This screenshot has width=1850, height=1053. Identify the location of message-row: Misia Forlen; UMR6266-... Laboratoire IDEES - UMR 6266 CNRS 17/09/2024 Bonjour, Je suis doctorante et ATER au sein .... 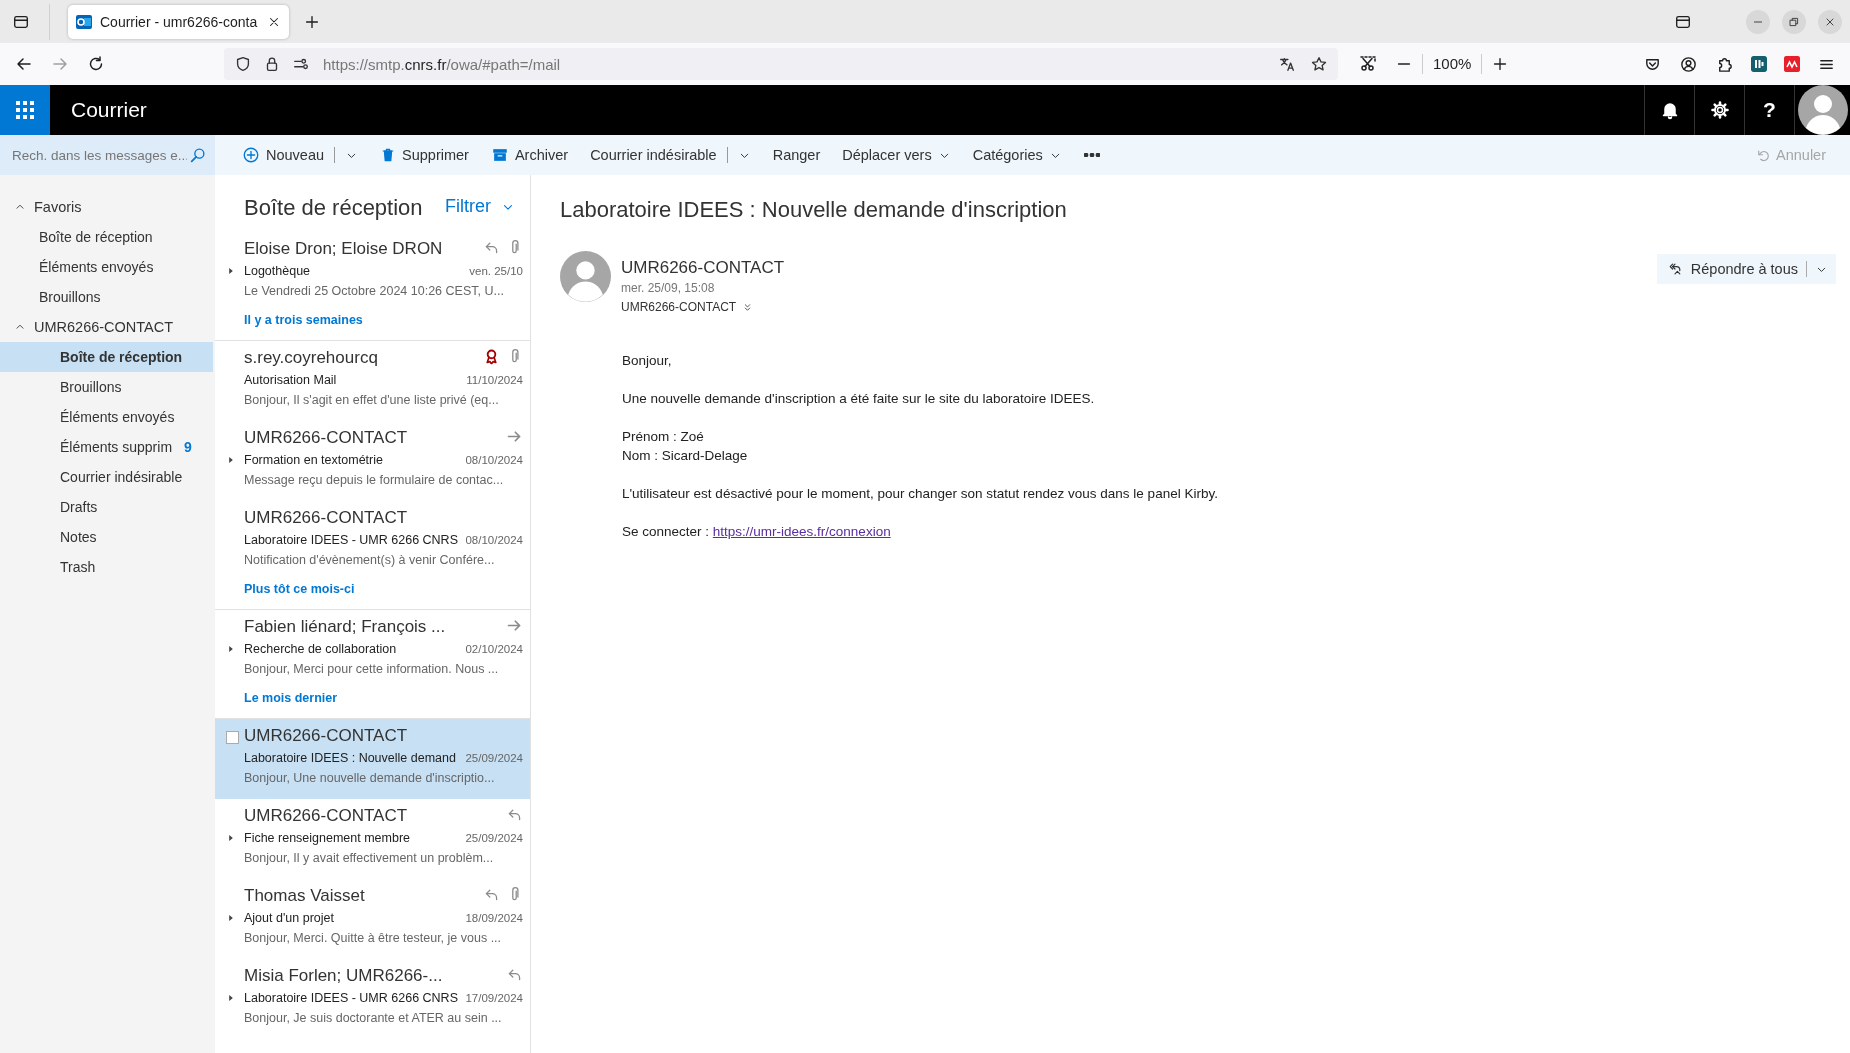
(372, 999).